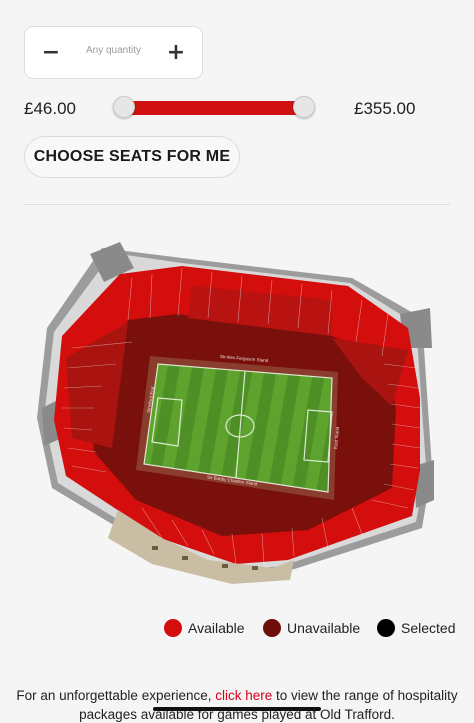 The height and width of the screenshot is (723, 474). Describe the element at coordinates (304, 107) in the screenshot. I see `price-max-handle` at that location.